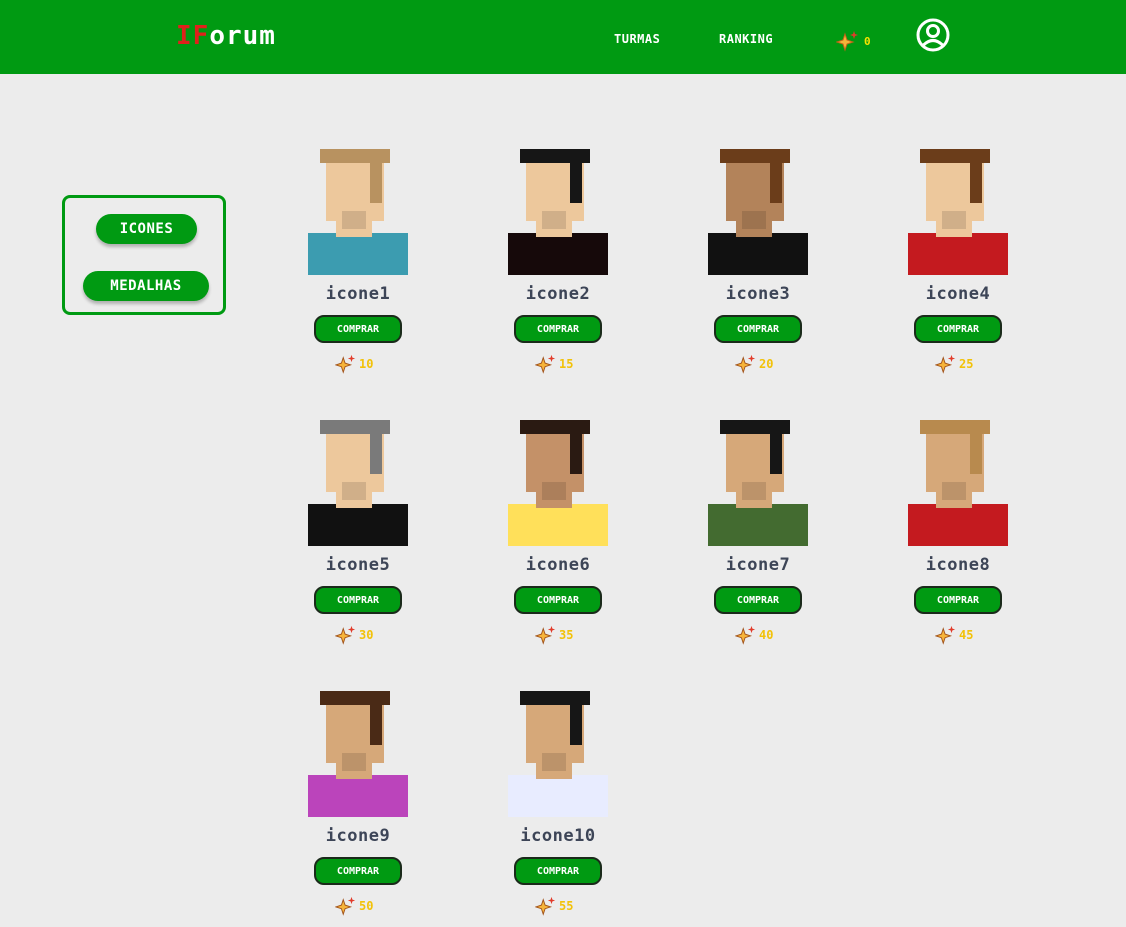  I want to click on icon-card: icone8 COMPRAR 45, so click(958, 536).